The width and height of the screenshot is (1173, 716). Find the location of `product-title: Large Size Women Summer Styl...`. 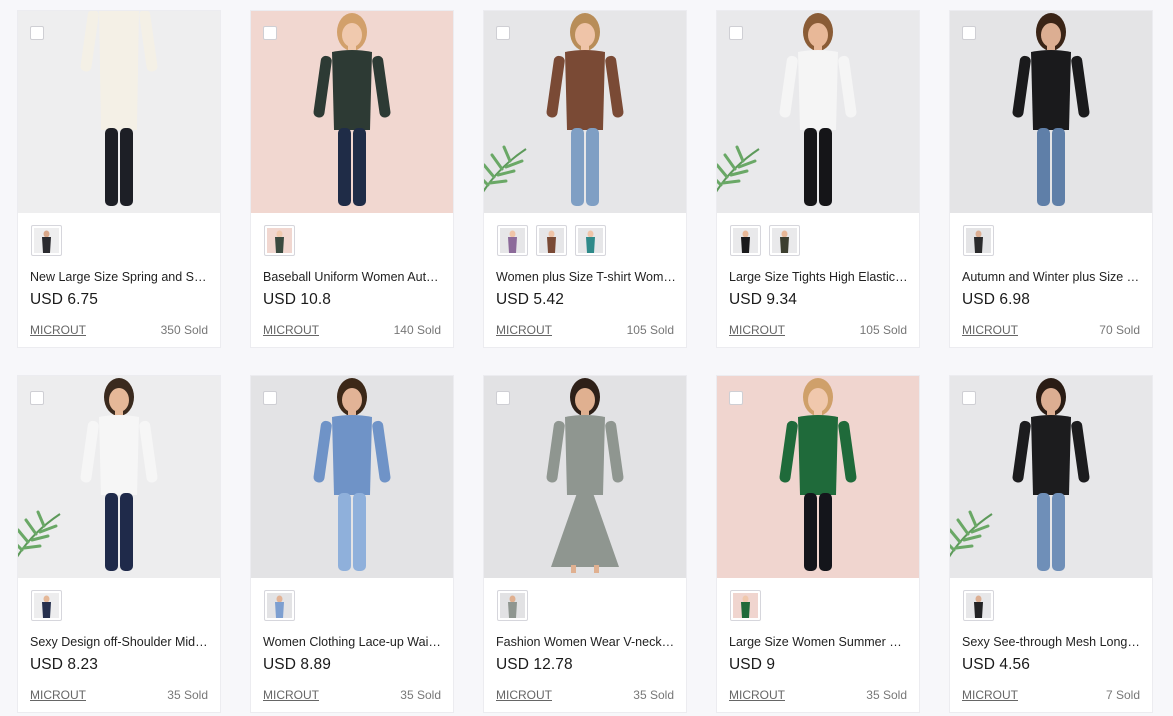

product-title: Large Size Women Summer Styl... is located at coordinates (819, 642).